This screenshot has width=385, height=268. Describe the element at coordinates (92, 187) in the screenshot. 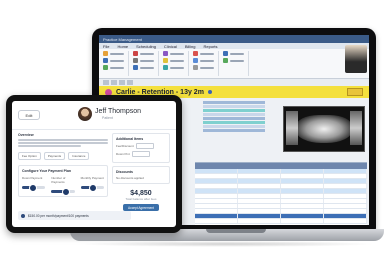

I see `monthly-payment-slider` at that location.